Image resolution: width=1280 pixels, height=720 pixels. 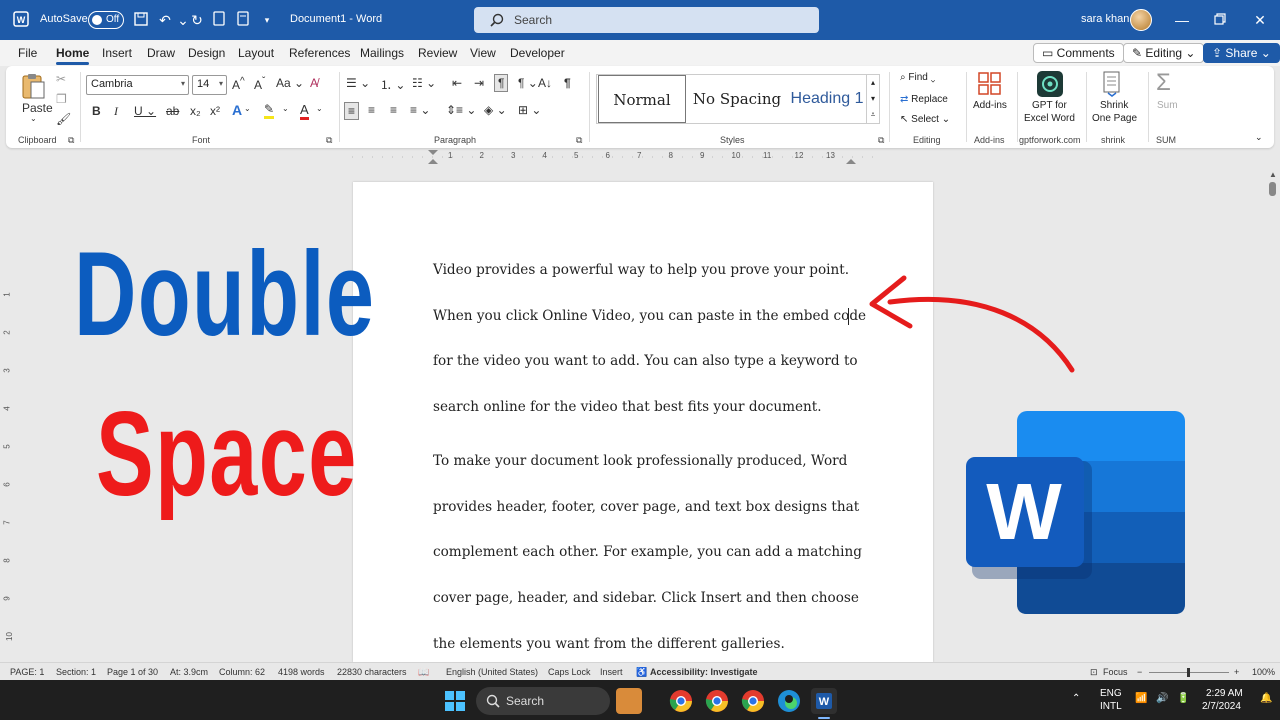 What do you see at coordinates (285, 108) in the screenshot?
I see `highlight-dropdown-icon: ⌄` at bounding box center [285, 108].